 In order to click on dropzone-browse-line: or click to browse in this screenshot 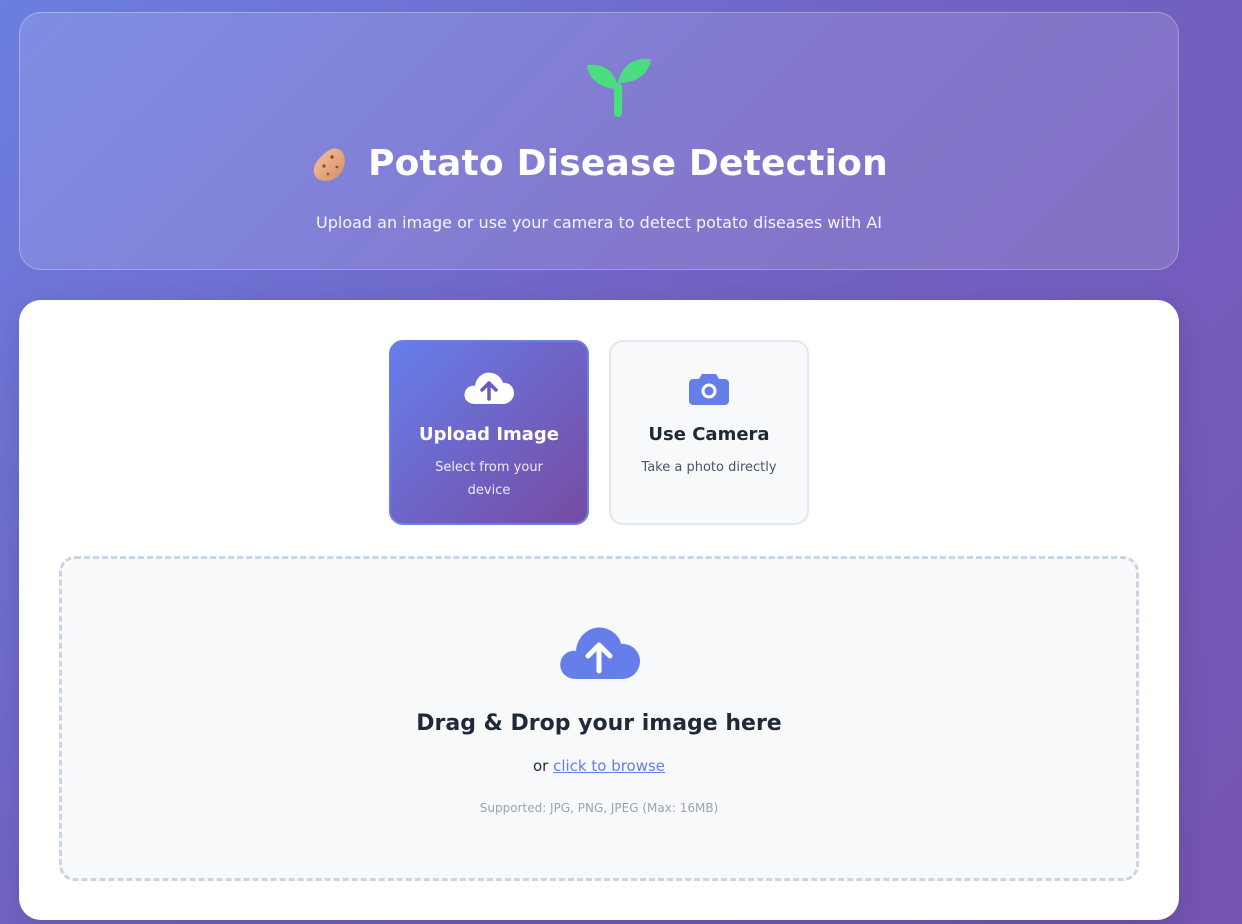, I will do `click(599, 766)`.